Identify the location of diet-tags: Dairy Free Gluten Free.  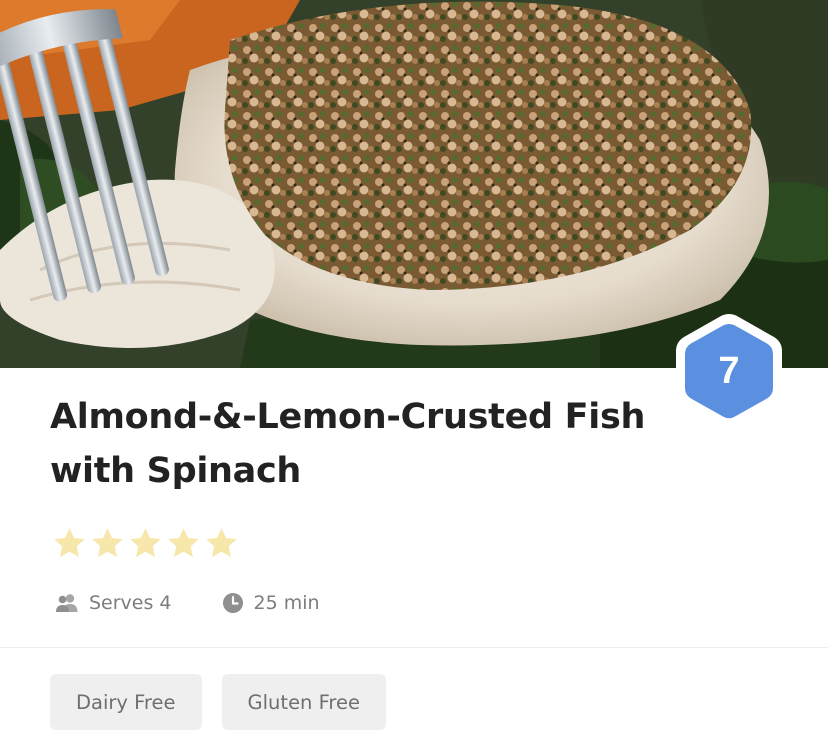
(218, 702).